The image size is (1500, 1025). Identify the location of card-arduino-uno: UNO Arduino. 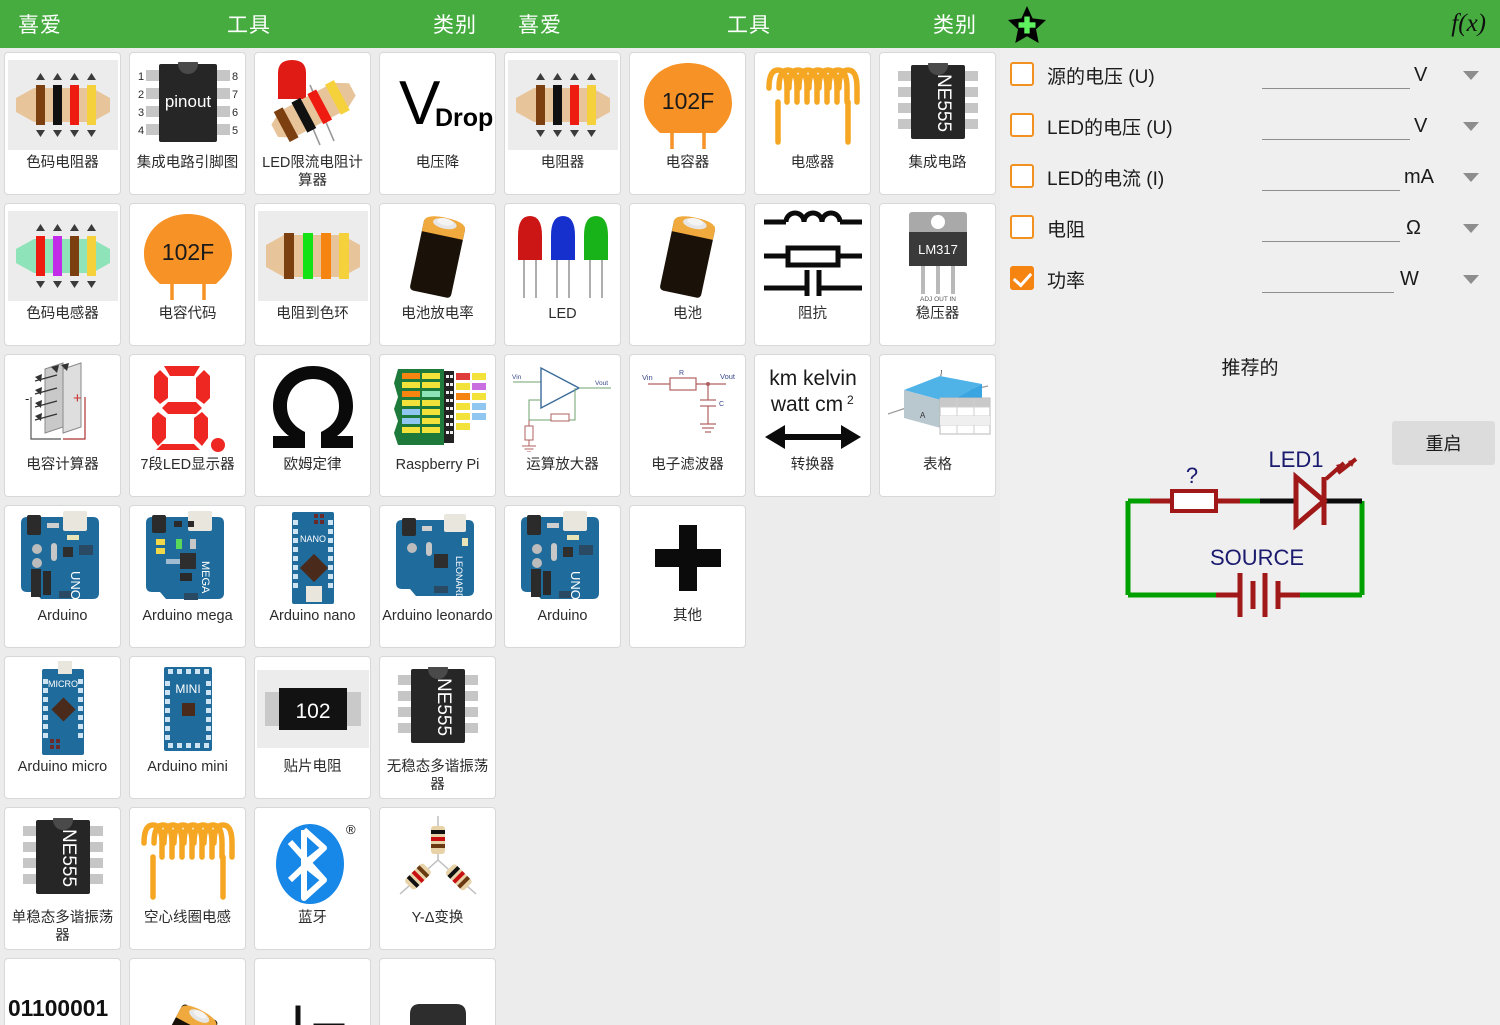
(62, 576).